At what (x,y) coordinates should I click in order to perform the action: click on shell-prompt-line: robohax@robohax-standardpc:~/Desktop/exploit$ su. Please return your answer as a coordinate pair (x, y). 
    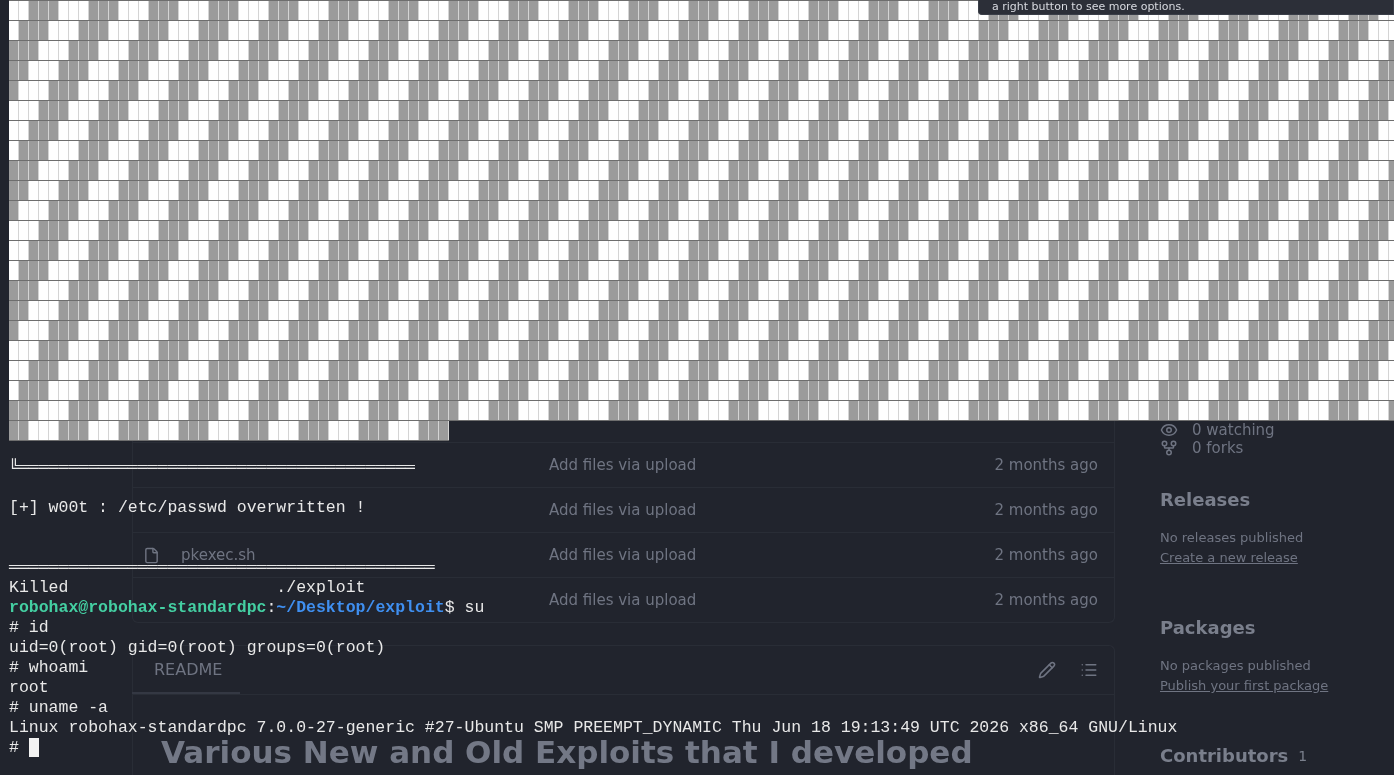
    Looking at the image, I should click on (247, 607).